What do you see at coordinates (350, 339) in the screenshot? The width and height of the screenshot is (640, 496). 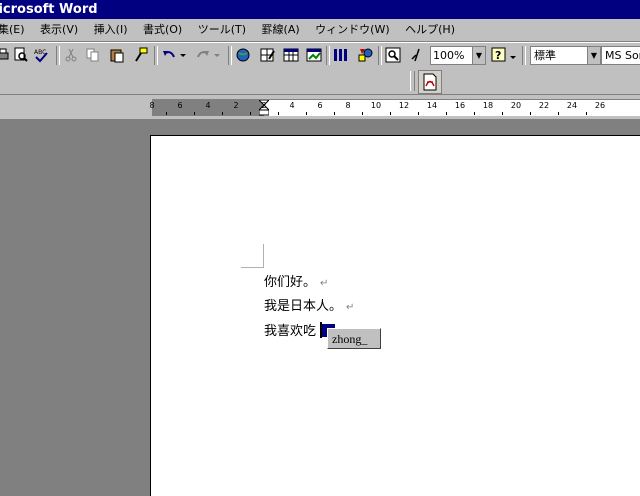 I see `ime-composition-text: zhong_` at bounding box center [350, 339].